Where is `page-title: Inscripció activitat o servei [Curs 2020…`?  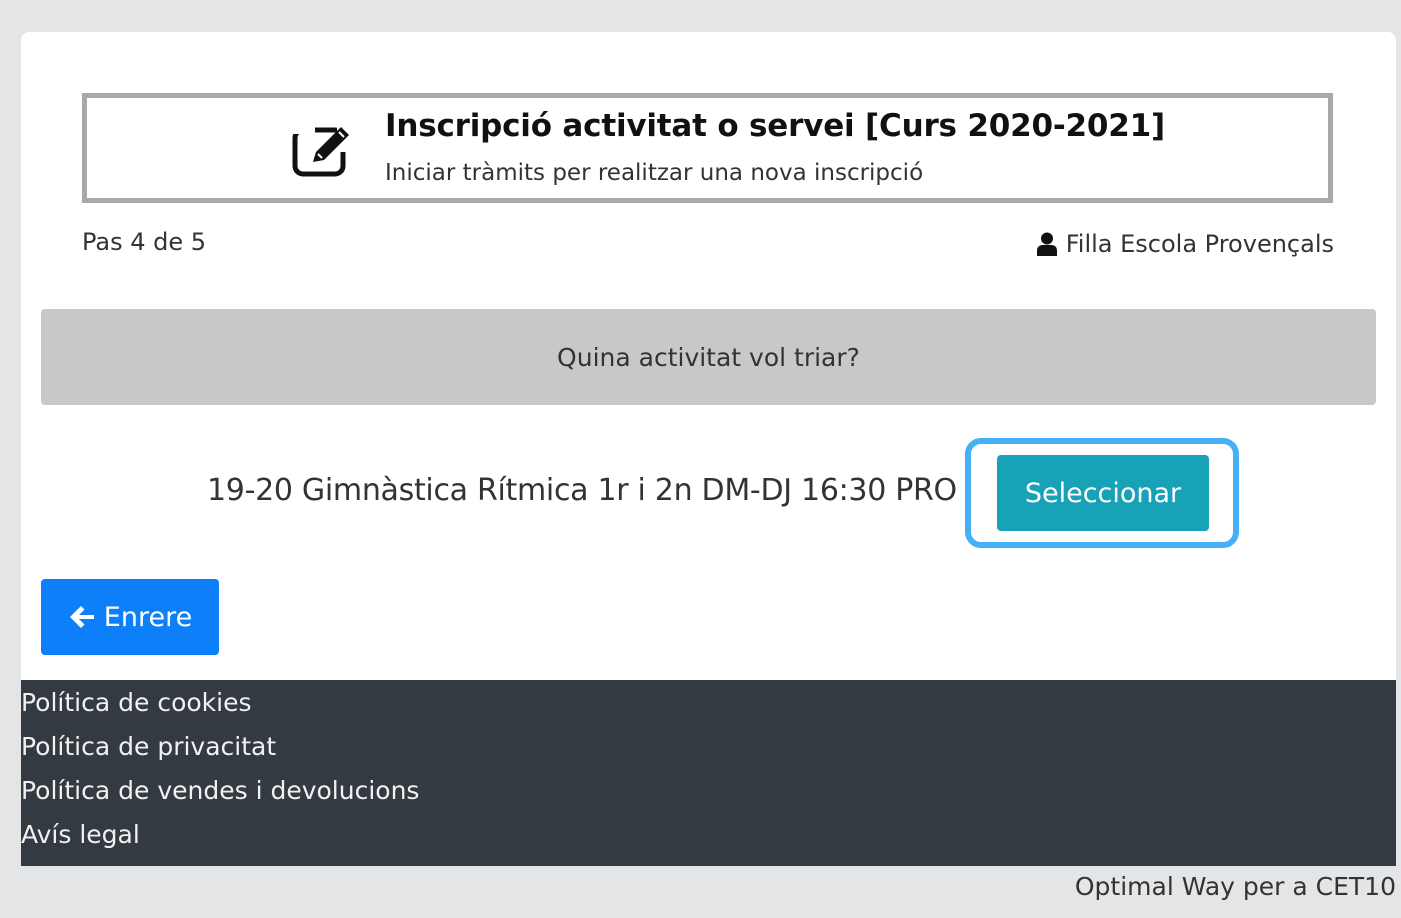 page-title: Inscripció activitat o servei [Curs 2020… is located at coordinates (775, 126).